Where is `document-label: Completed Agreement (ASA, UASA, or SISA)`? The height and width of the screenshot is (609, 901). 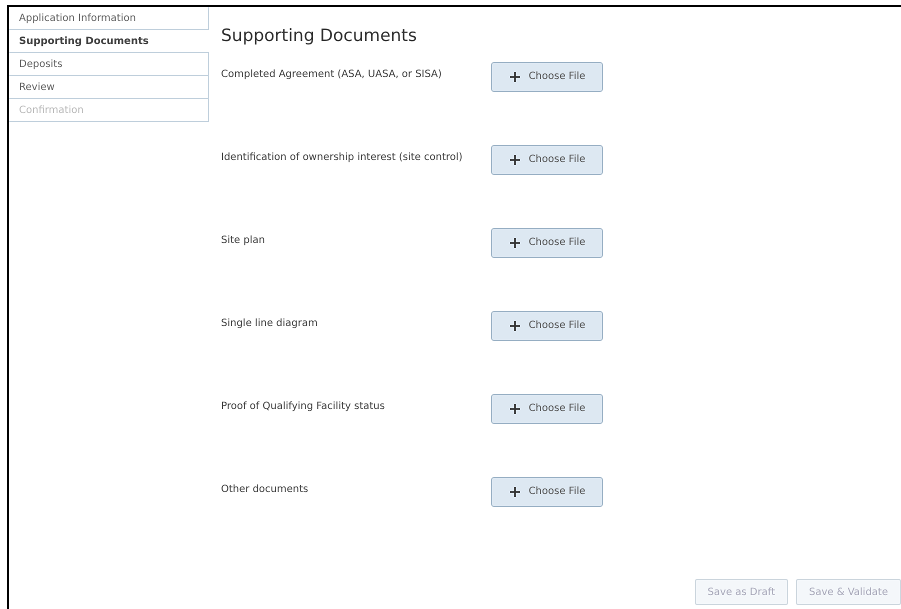 document-label: Completed Agreement (ASA, UASA, or SISA) is located at coordinates (332, 75).